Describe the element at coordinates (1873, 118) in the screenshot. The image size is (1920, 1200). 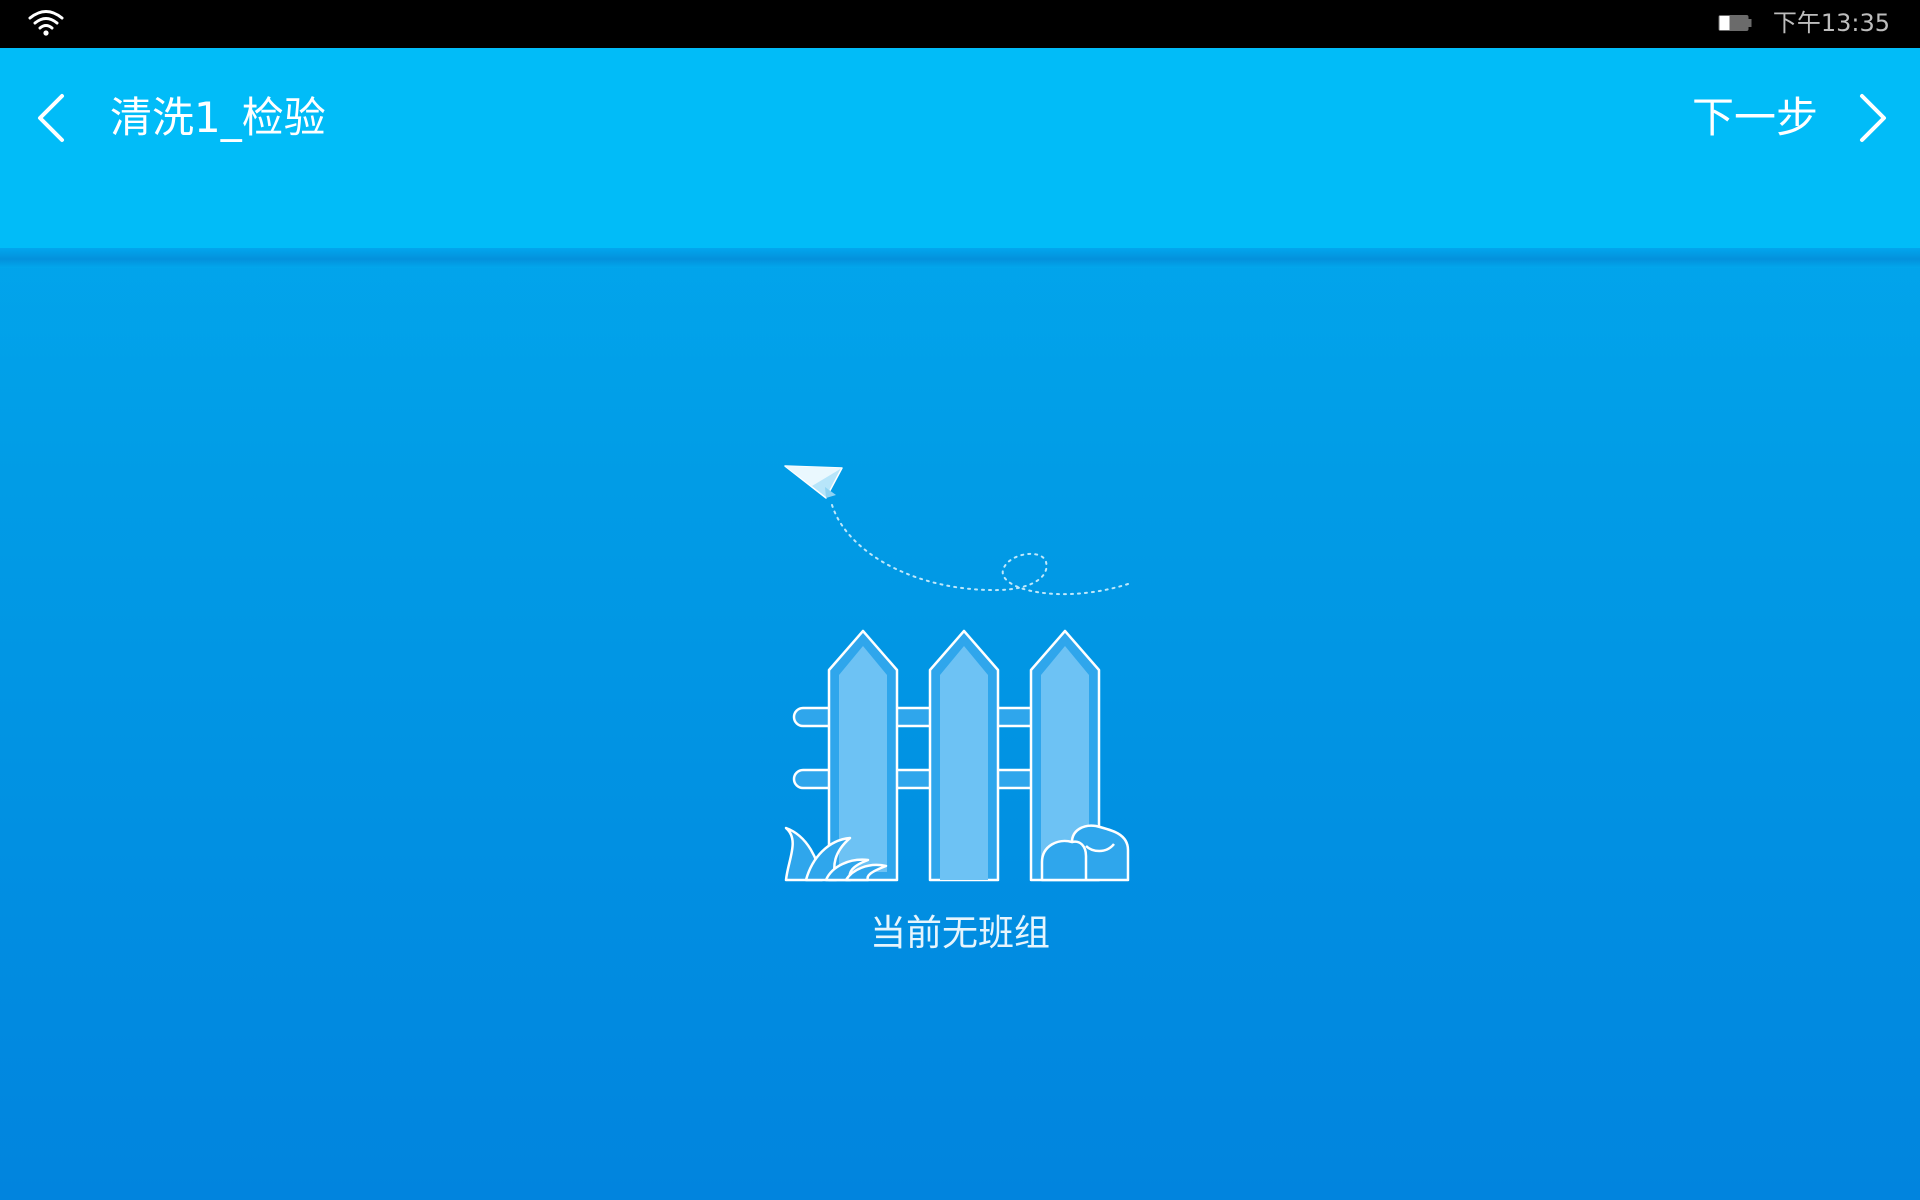
I see `chevron-right-icon` at that location.